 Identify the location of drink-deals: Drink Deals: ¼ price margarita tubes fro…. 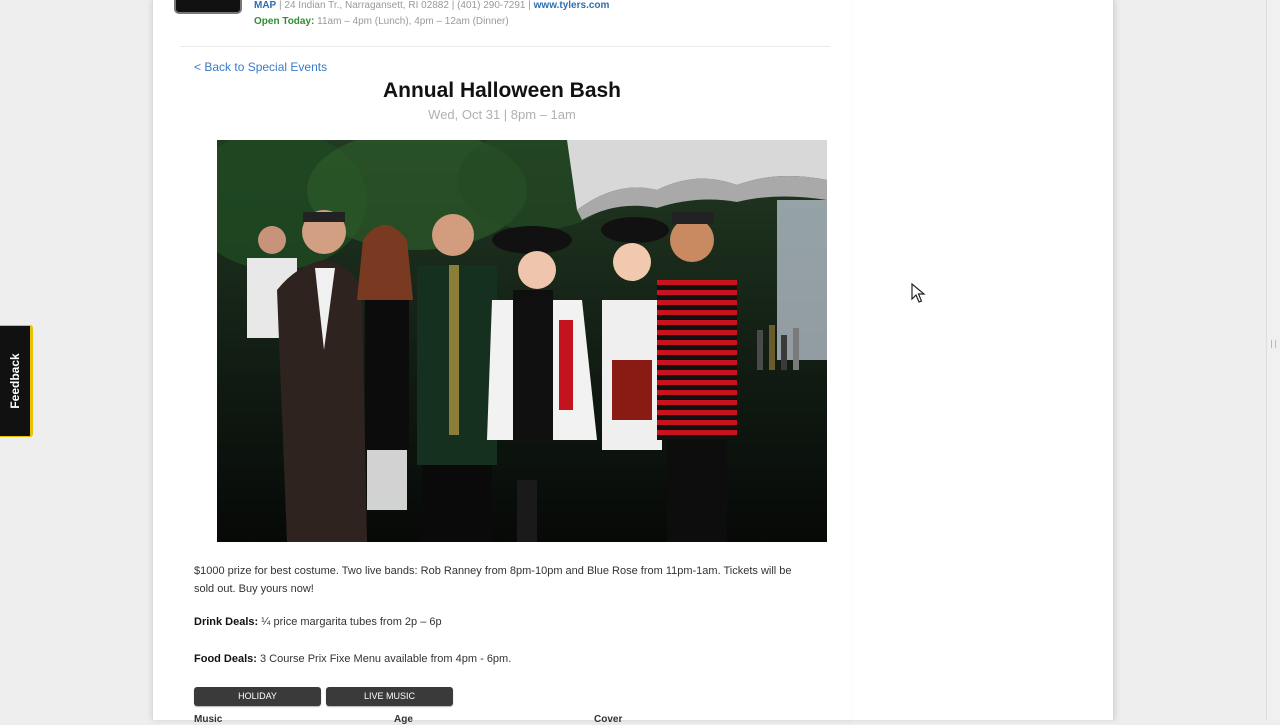
(318, 622).